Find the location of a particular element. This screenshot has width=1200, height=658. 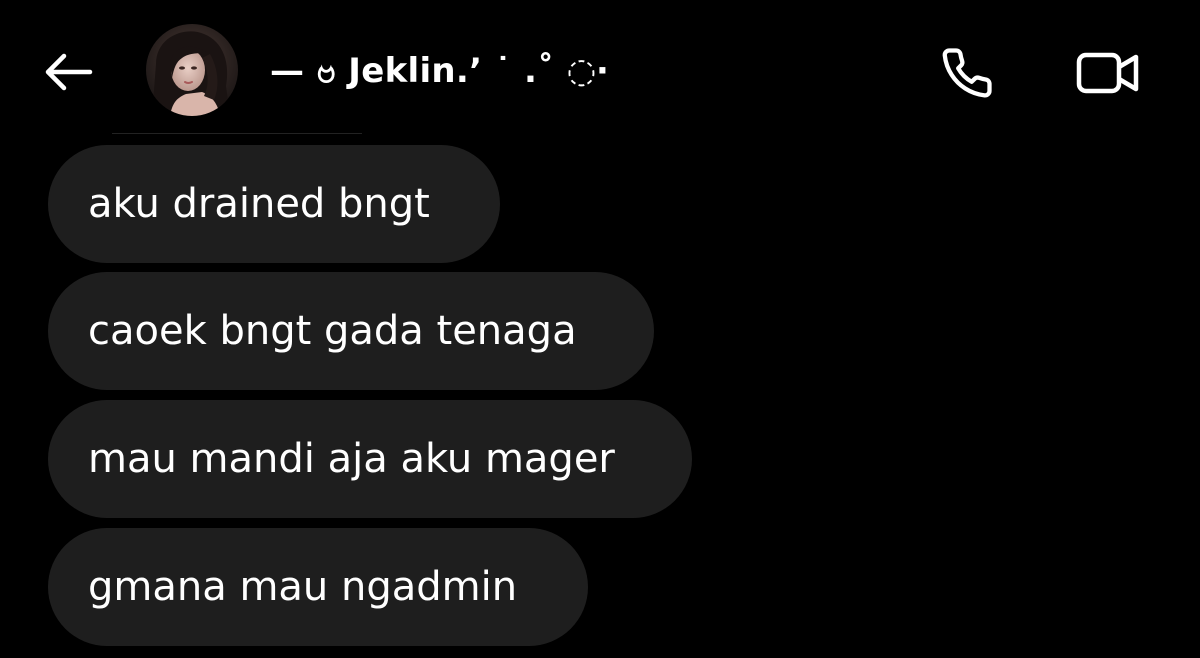

video-call-button is located at coordinates (1108, 73).